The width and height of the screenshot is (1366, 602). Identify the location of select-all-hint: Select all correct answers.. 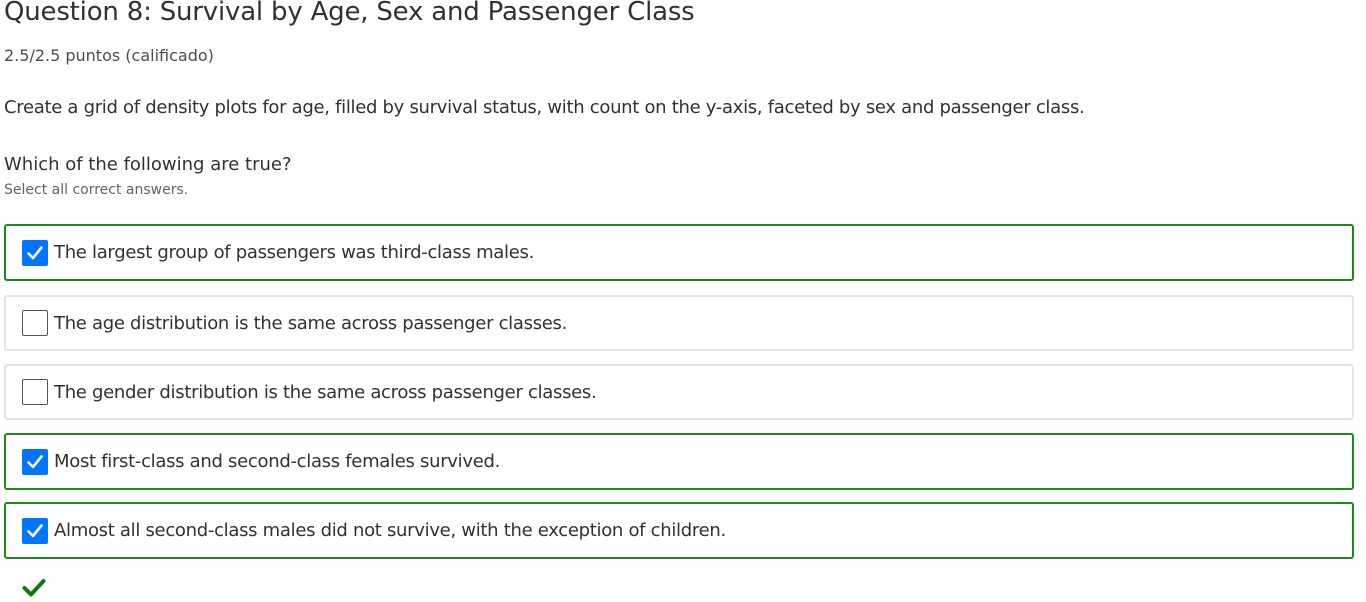
(96, 190).